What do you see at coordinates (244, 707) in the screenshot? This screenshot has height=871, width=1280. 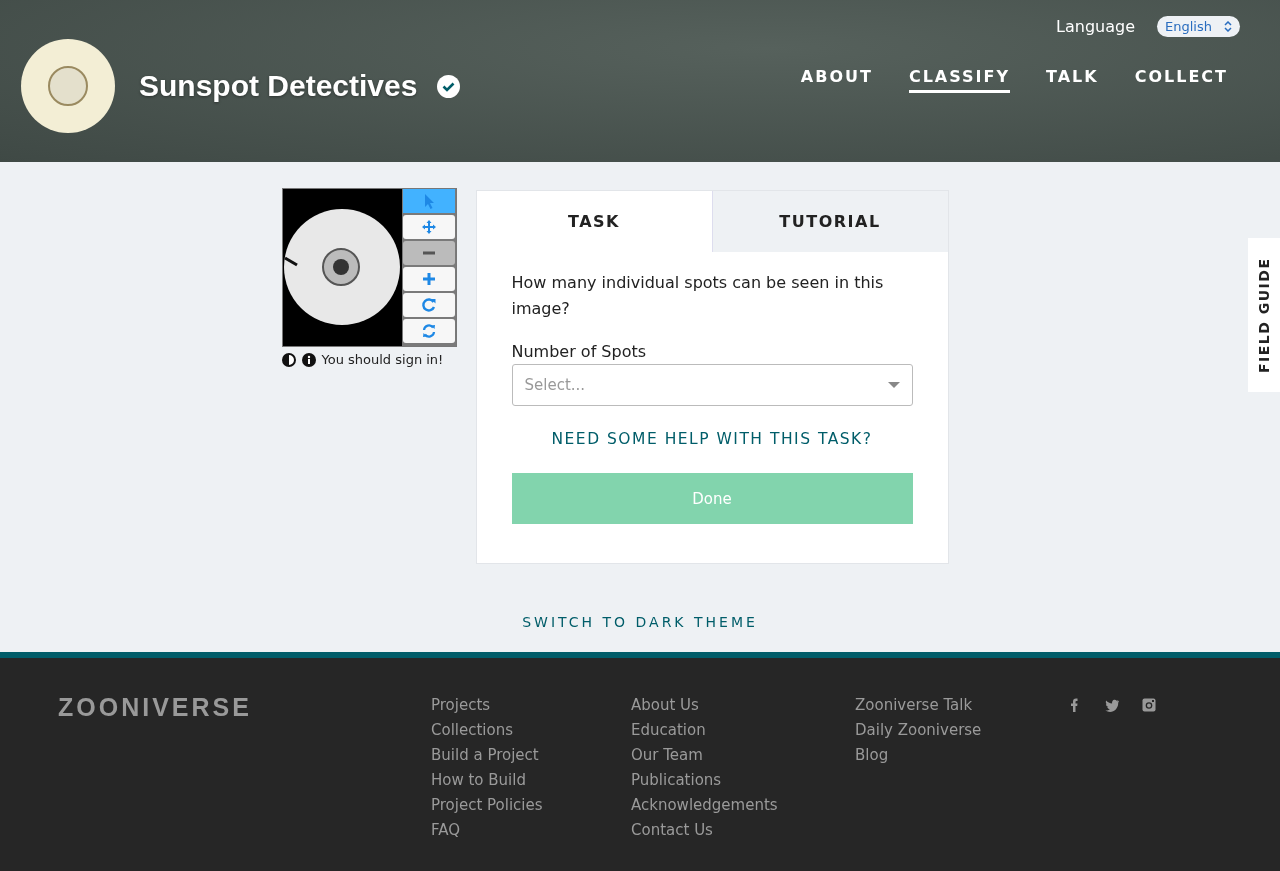 I see `zooniverse-logo: ZOONIVERSE` at bounding box center [244, 707].